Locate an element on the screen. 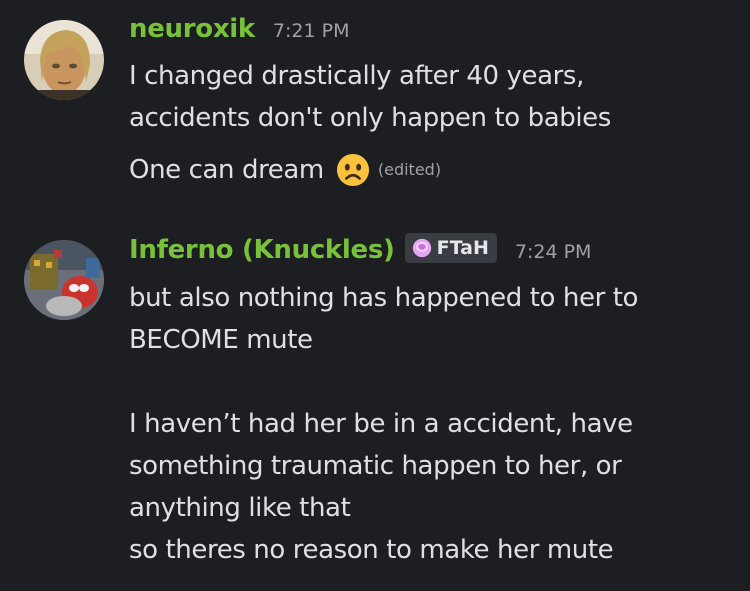  frowning-face-emoji is located at coordinates (352, 170).